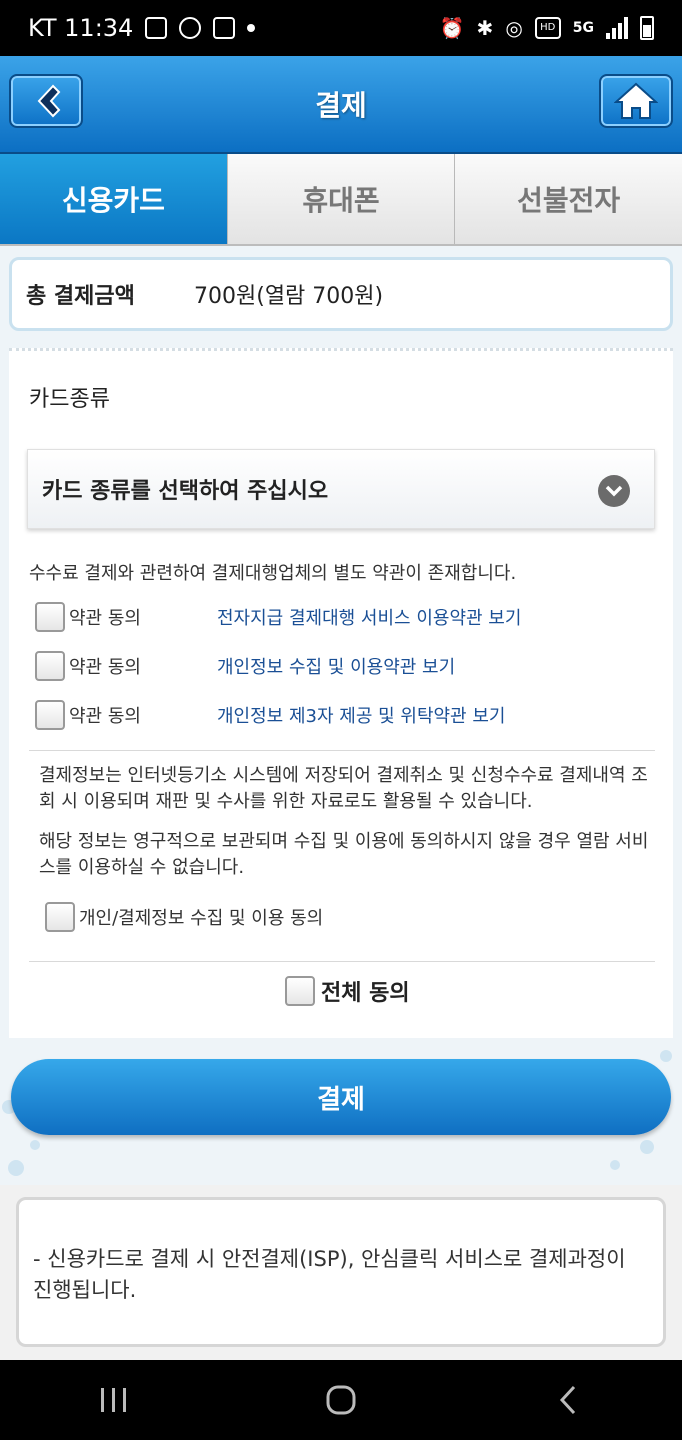  Describe the element at coordinates (289, 296) in the screenshot. I see `total-value: 700원(열람 700원)` at that location.